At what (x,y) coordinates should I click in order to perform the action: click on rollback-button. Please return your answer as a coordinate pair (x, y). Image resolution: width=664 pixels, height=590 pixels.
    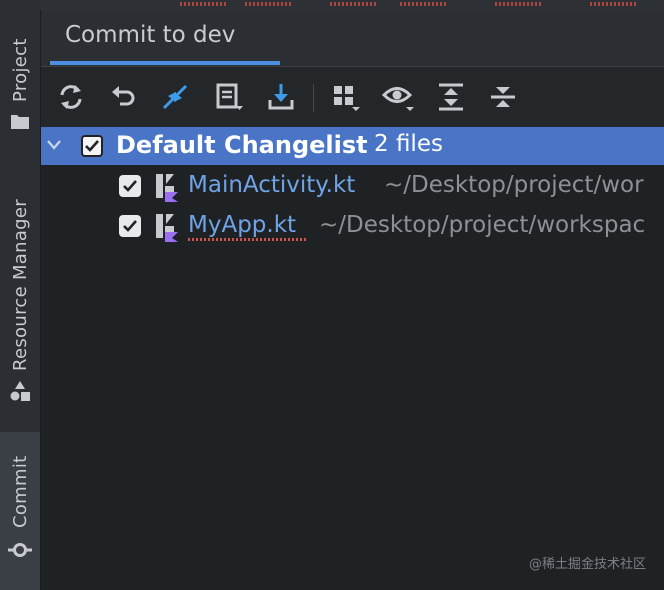
    Looking at the image, I should click on (124, 97).